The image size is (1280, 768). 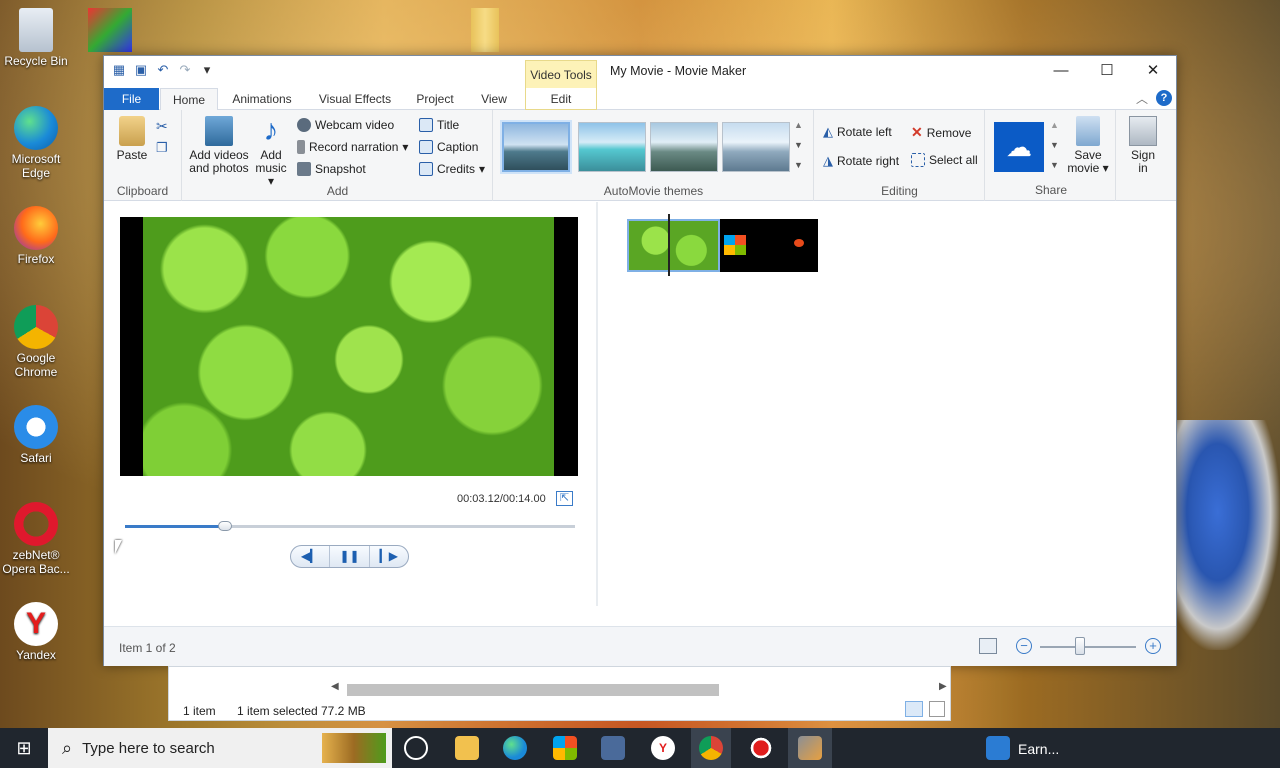 I want to click on zoom-out-button: −, so click(x=1024, y=646).